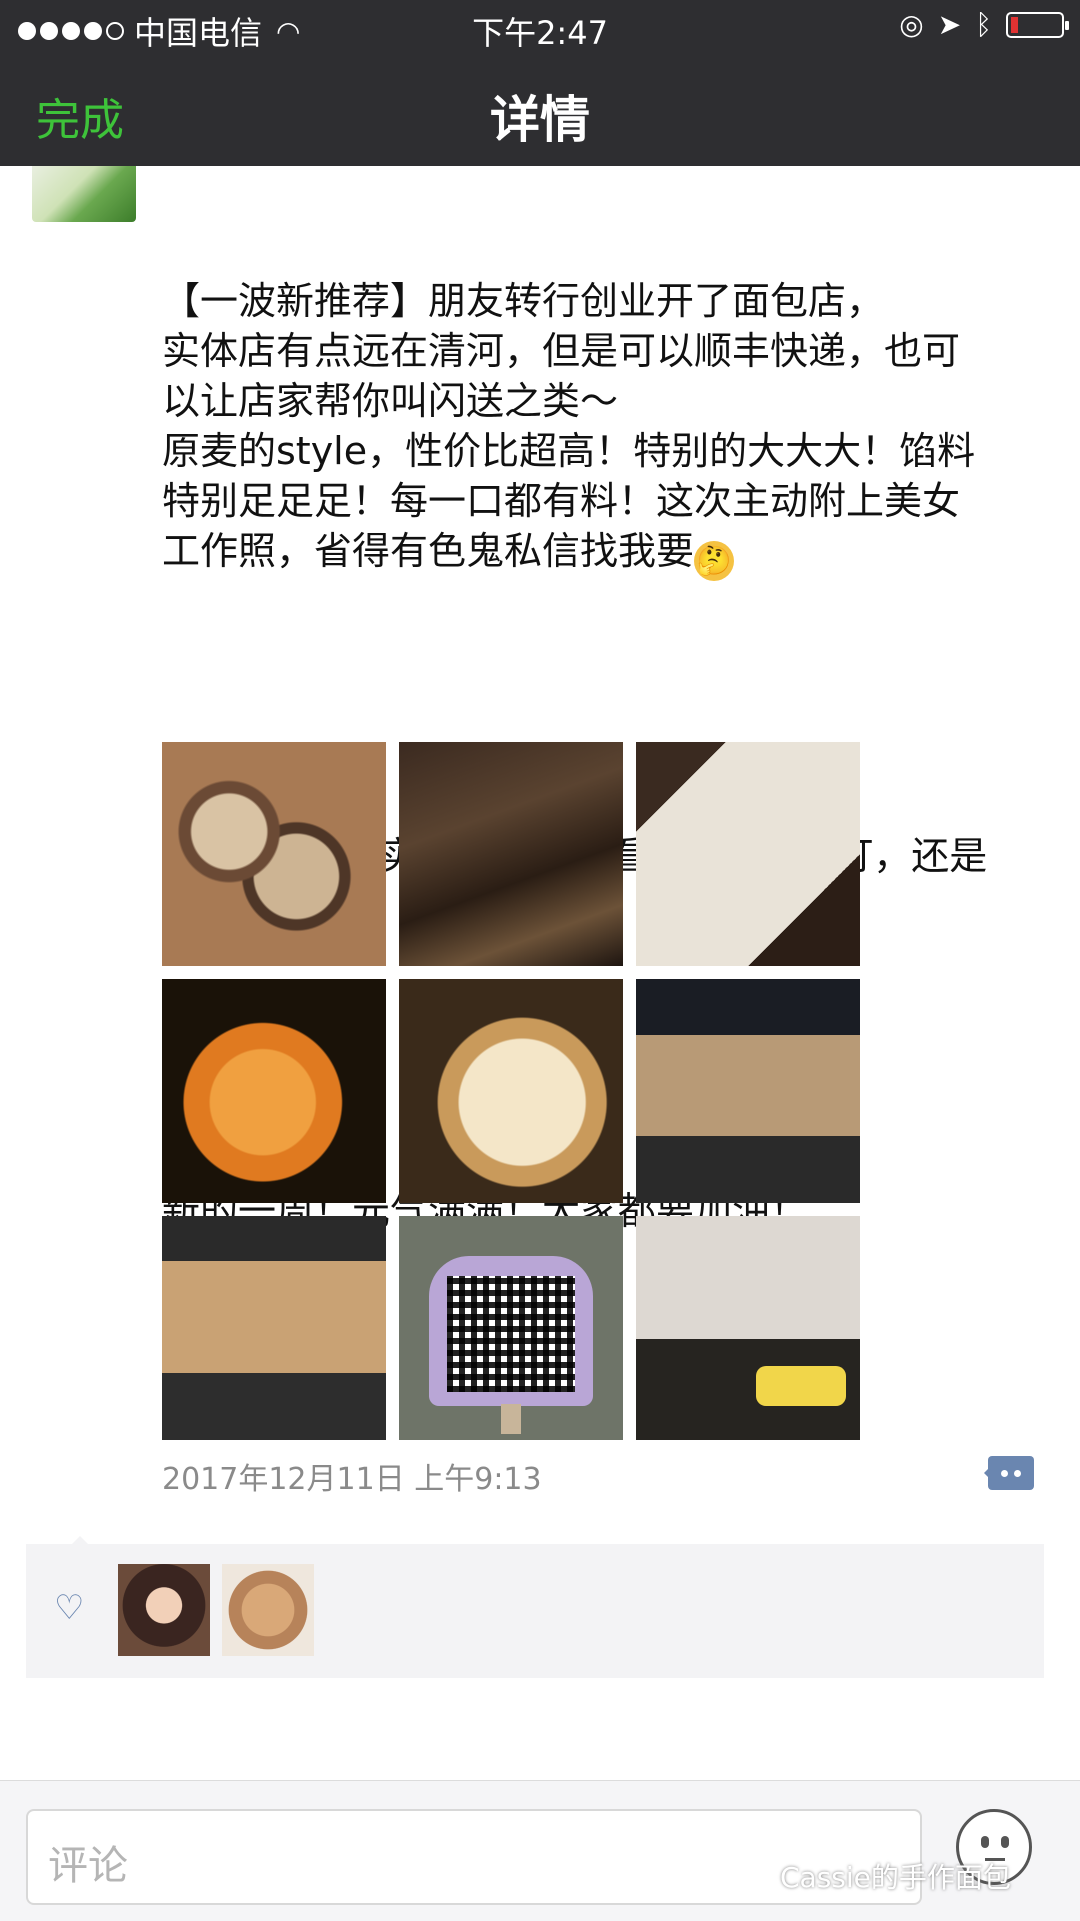  What do you see at coordinates (540, 120) in the screenshot?
I see `page-title: 详情` at bounding box center [540, 120].